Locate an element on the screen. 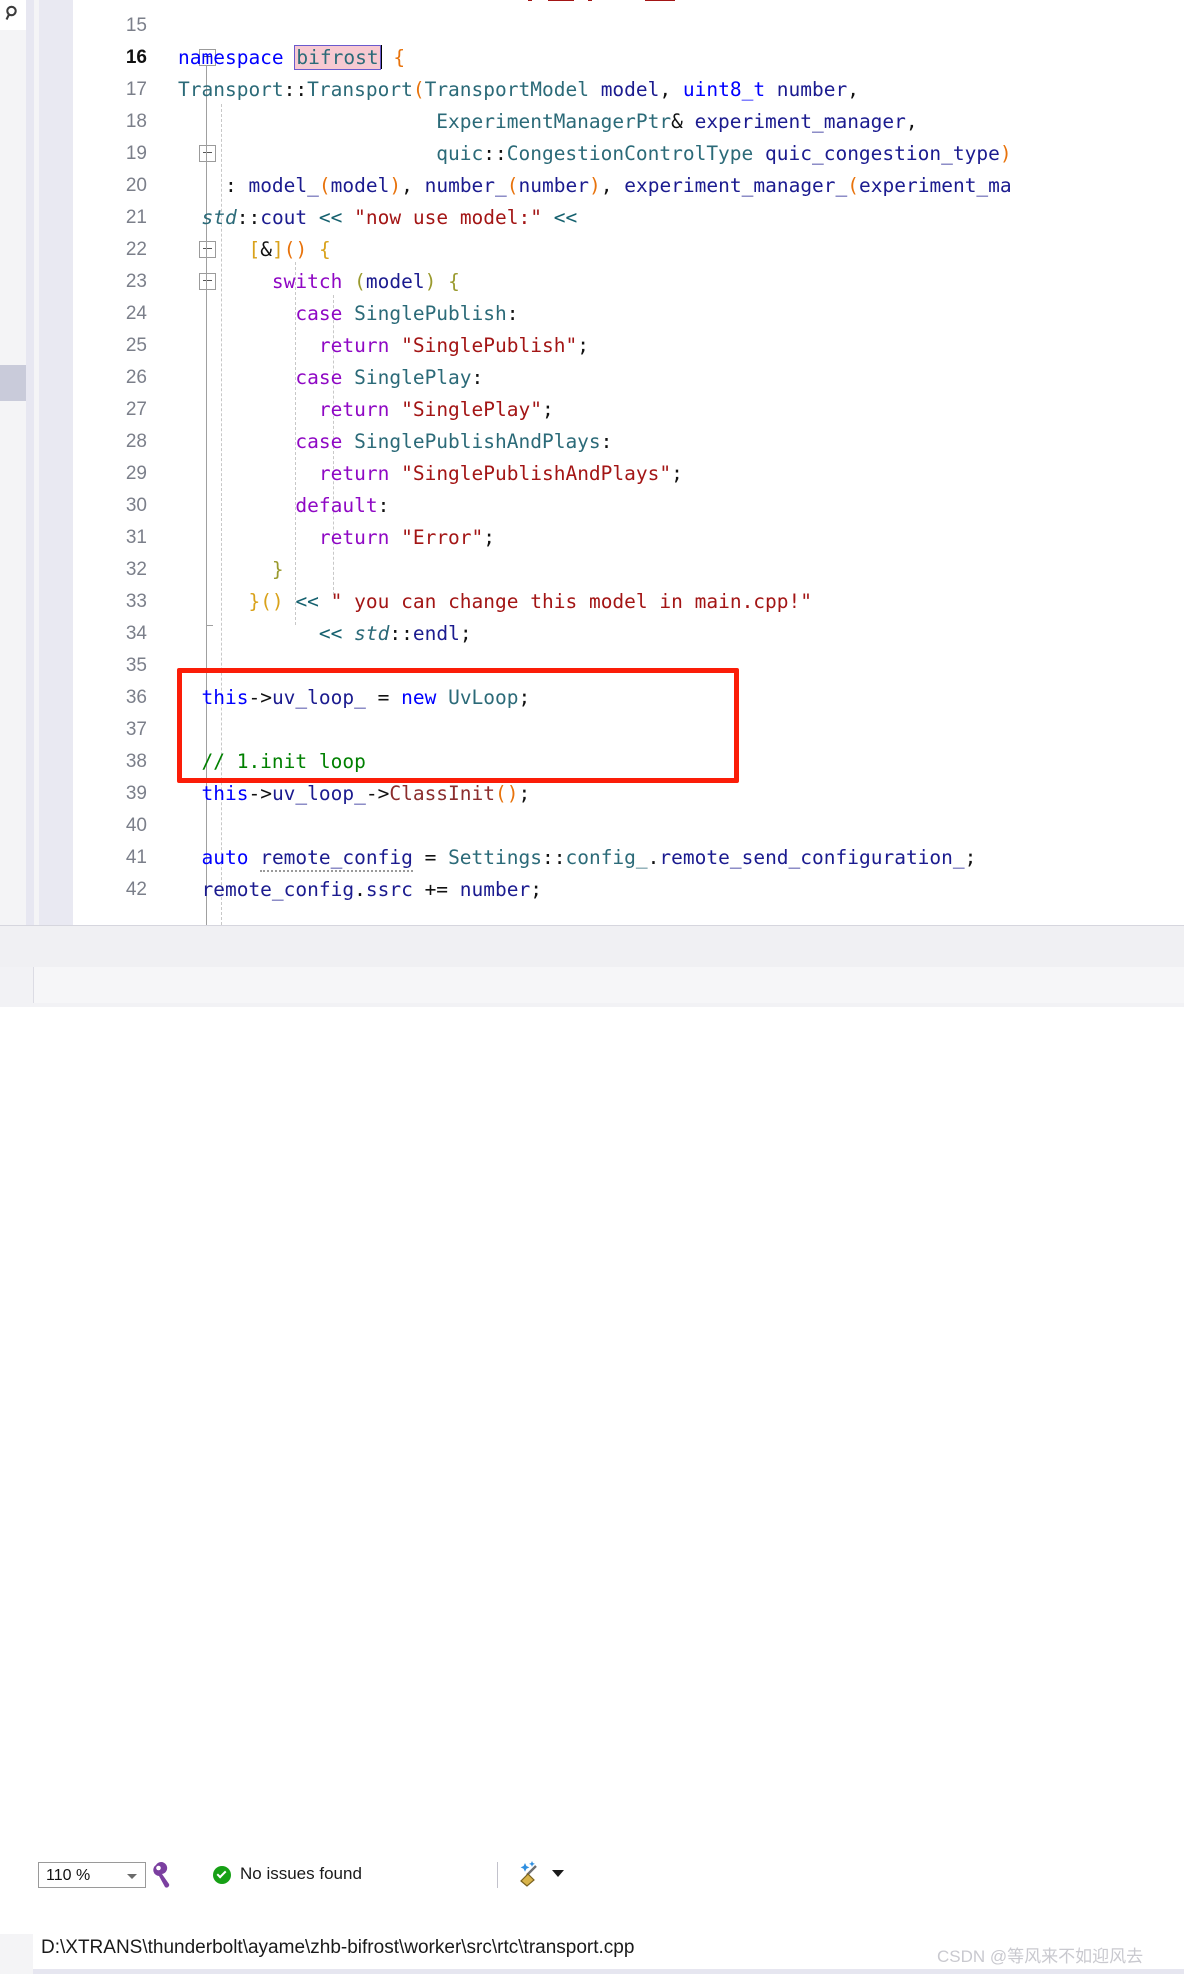  code-token: model is located at coordinates (630, 89).